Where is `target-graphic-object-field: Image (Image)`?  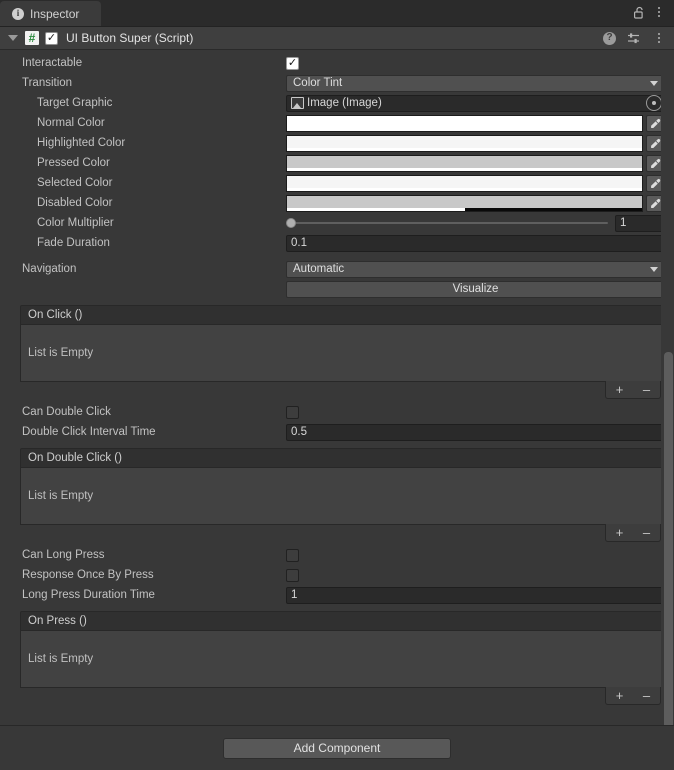 target-graphic-object-field: Image (Image) is located at coordinates (475, 103).